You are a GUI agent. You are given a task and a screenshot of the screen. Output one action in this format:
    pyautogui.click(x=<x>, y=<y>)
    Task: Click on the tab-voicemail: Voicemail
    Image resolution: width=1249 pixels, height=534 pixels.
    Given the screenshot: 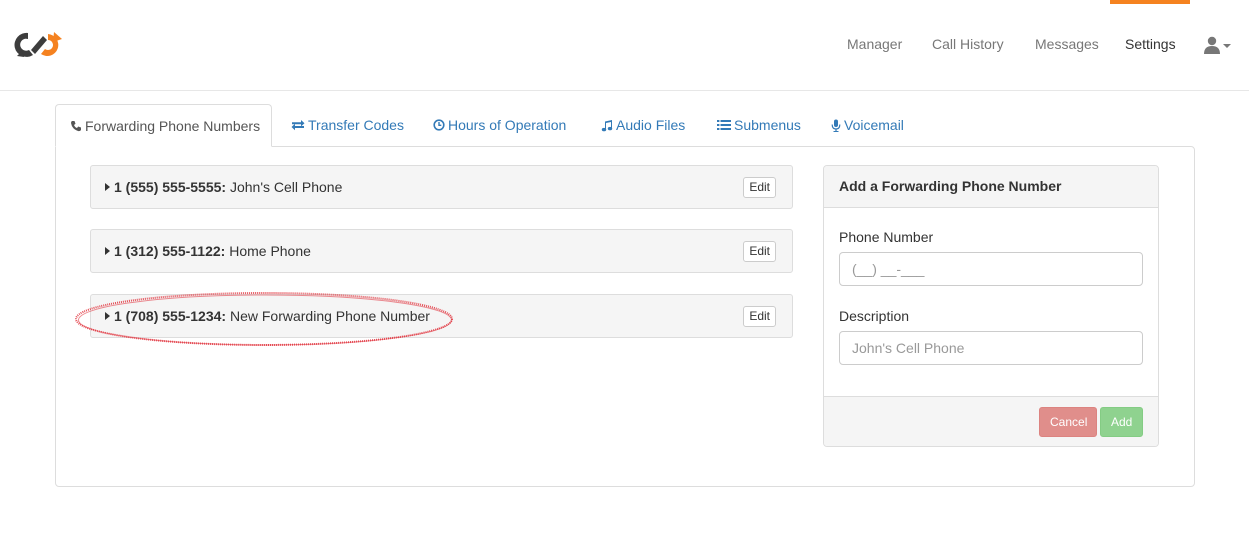 What is the action you would take?
    pyautogui.click(x=867, y=125)
    